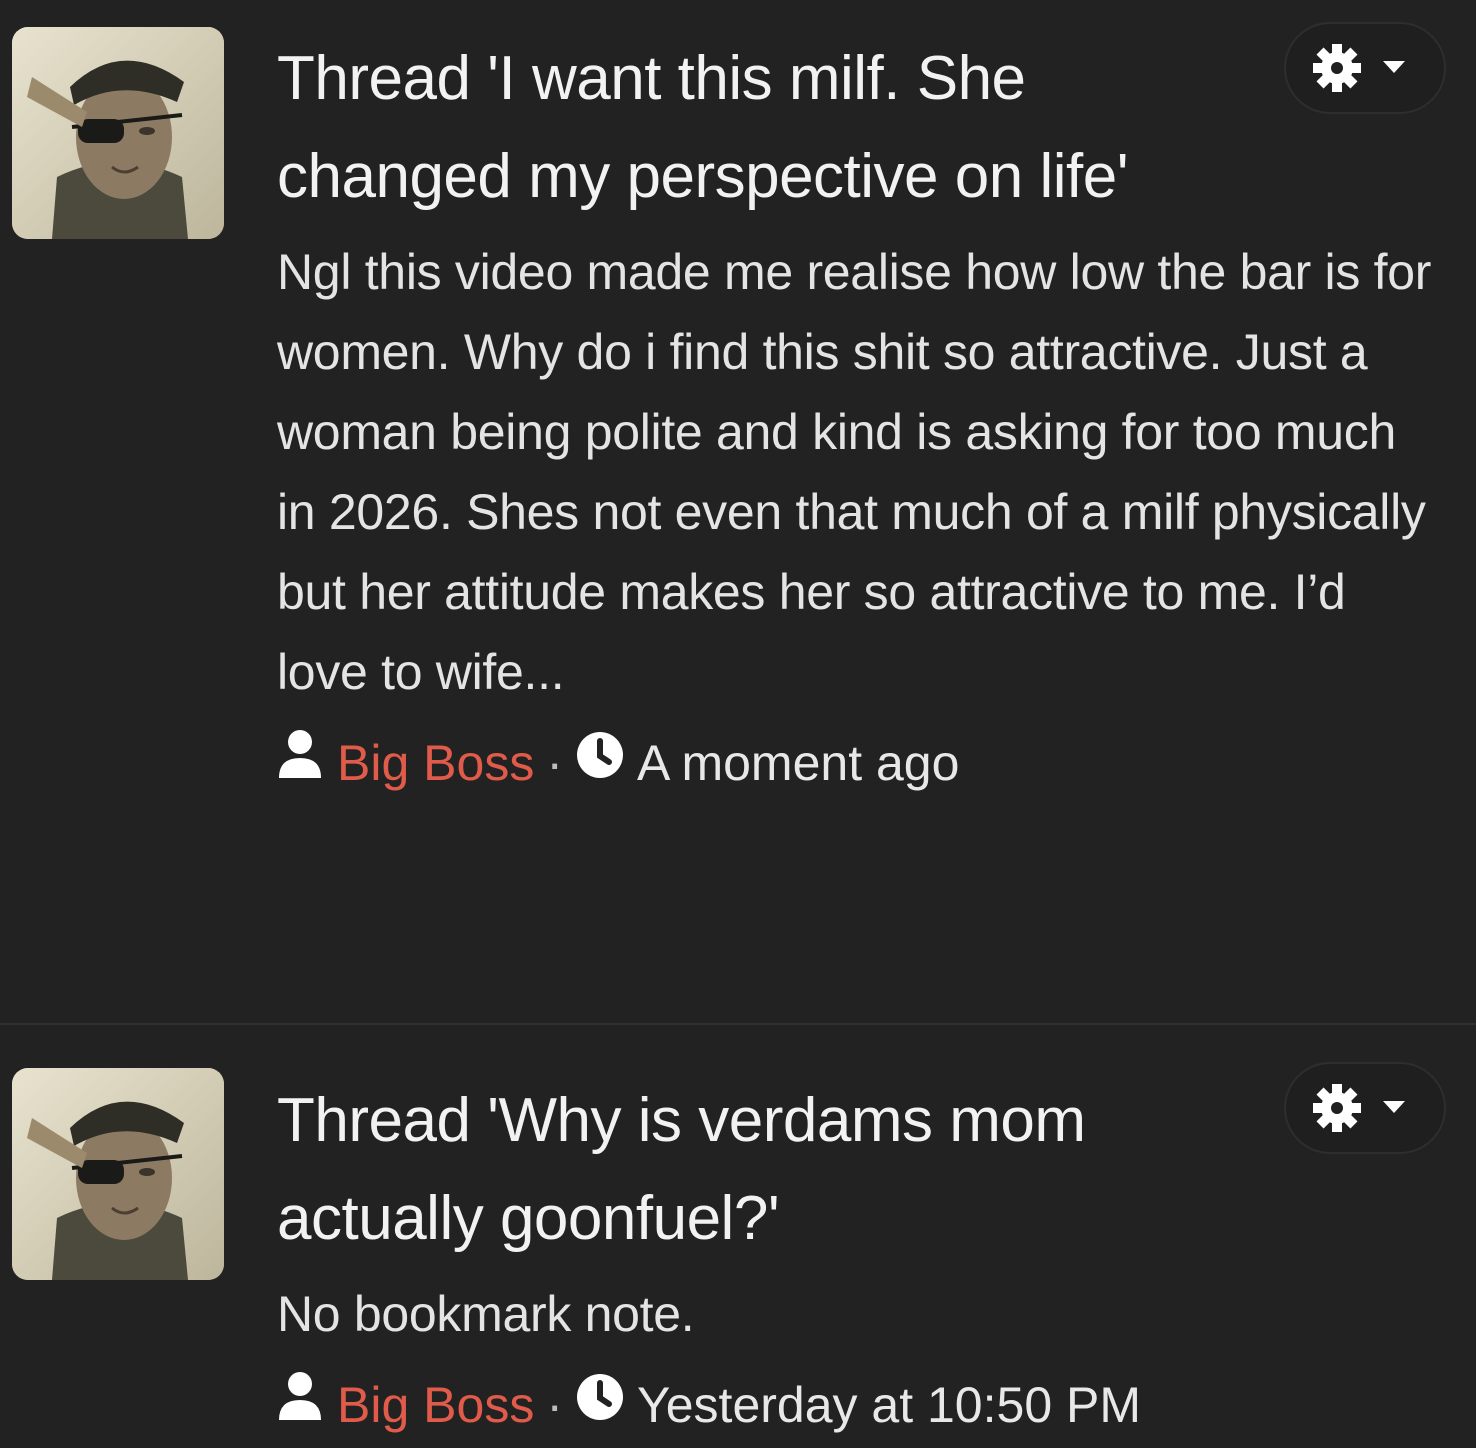  Describe the element at coordinates (798, 763) in the screenshot. I see `bookmark-time: A moment ago` at that location.